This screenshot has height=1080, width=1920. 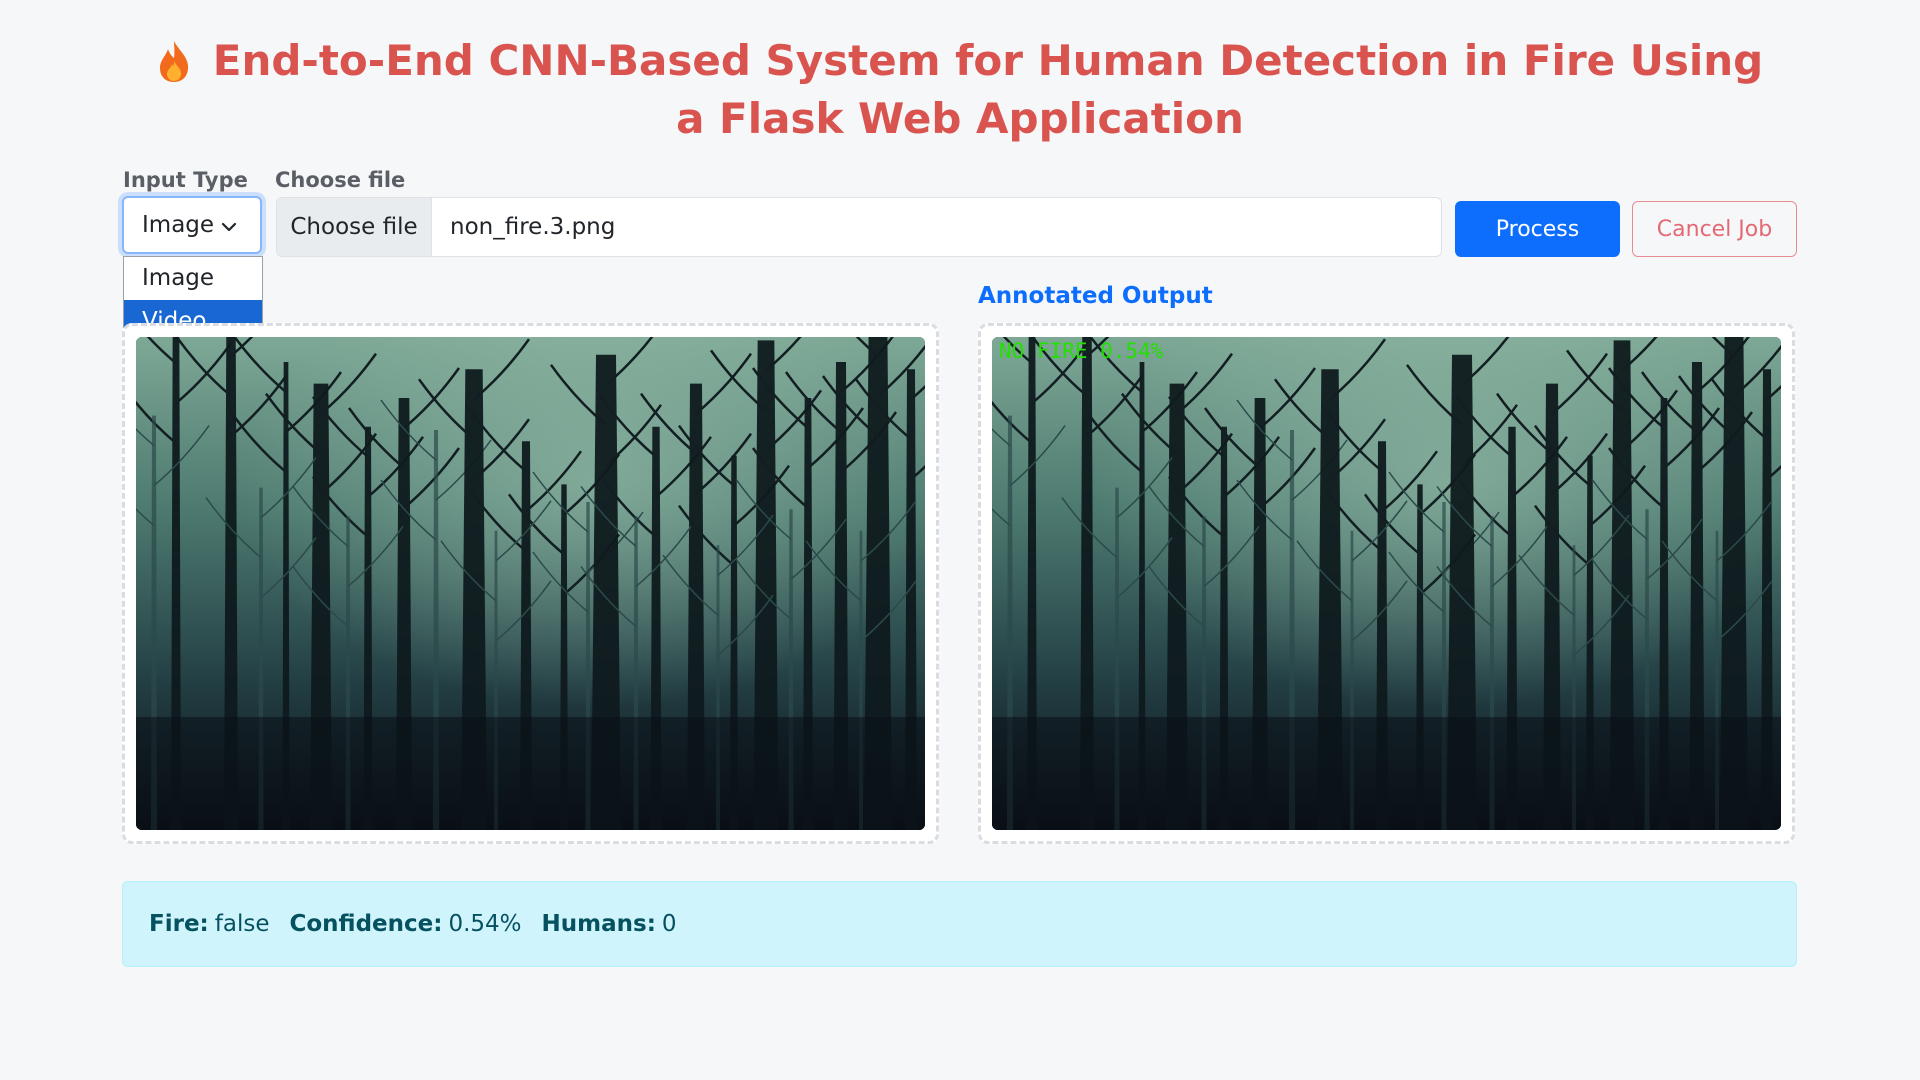 I want to click on humans-value: 0, so click(x=669, y=924).